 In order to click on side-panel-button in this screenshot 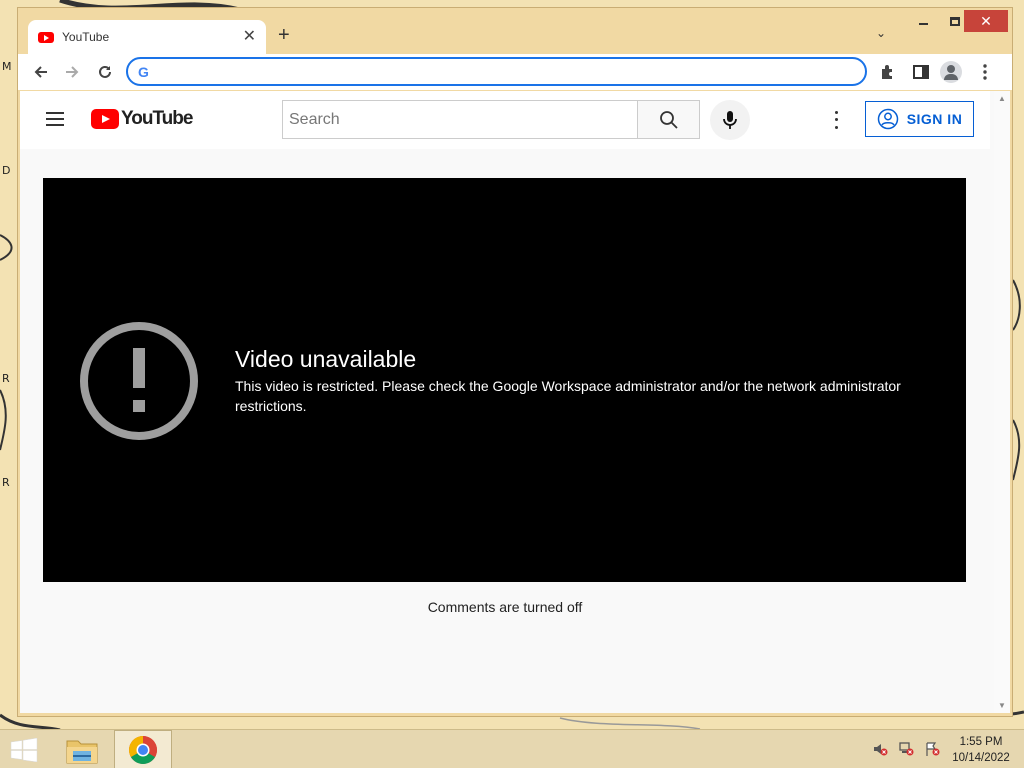, I will do `click(921, 72)`.